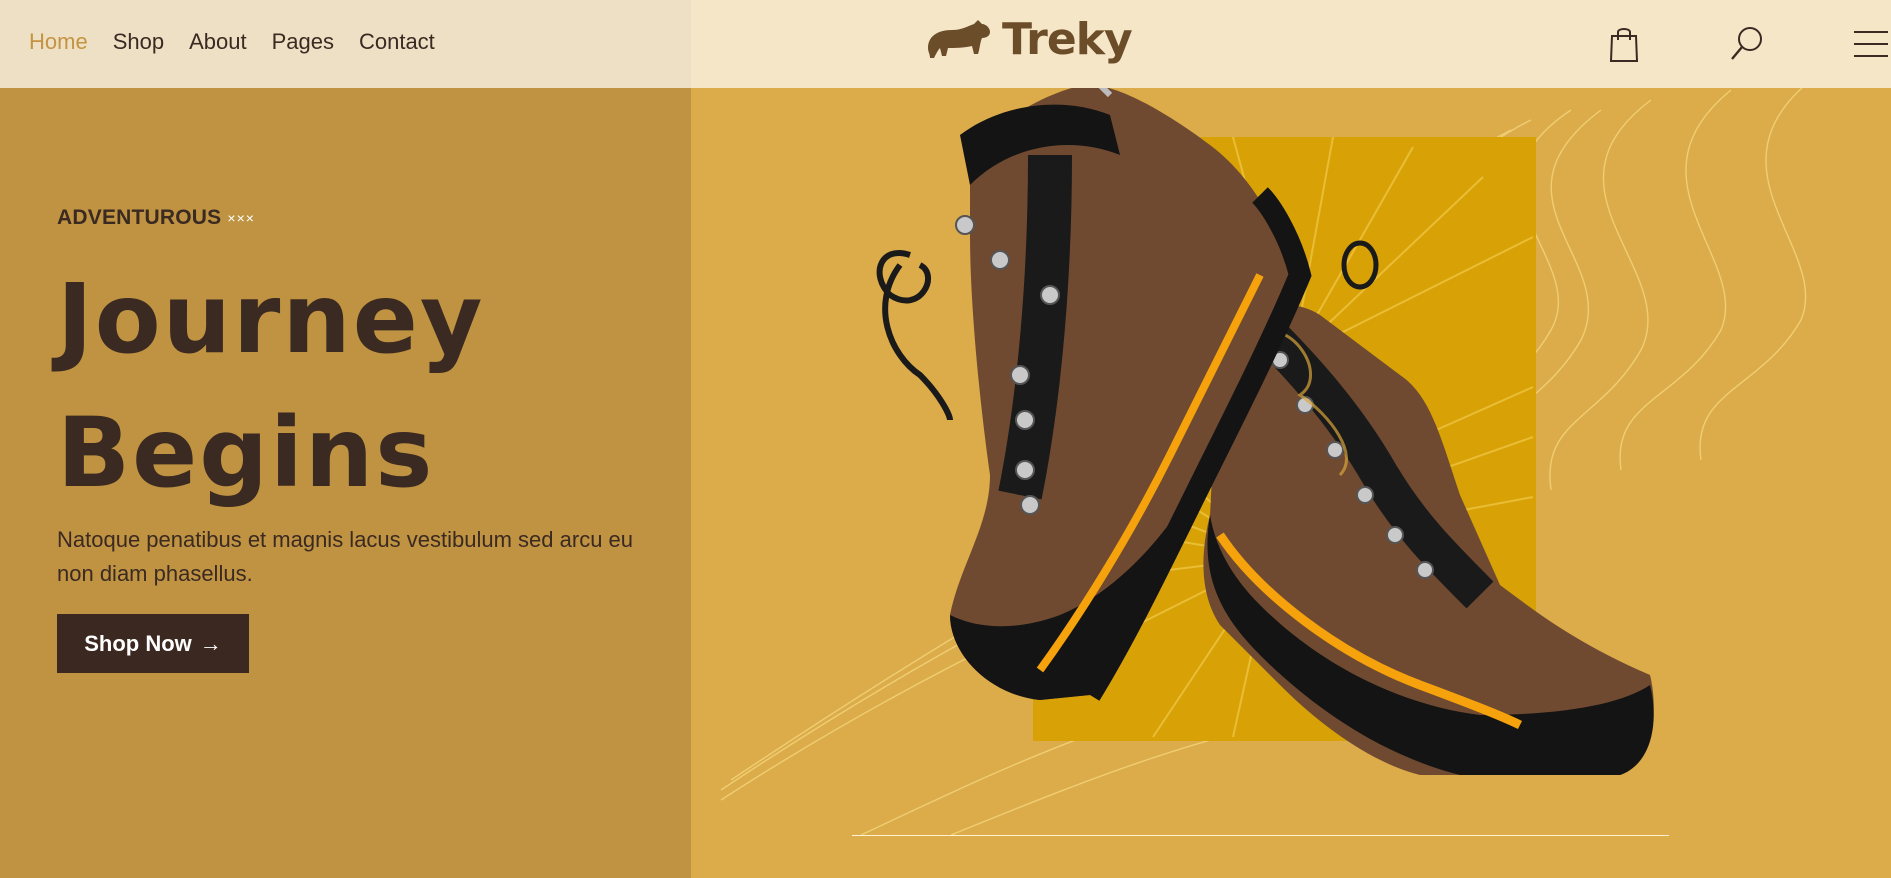 Image resolution: width=1891 pixels, height=878 pixels. I want to click on eyebrow-text: ADVENTUROUS, so click(139, 217).